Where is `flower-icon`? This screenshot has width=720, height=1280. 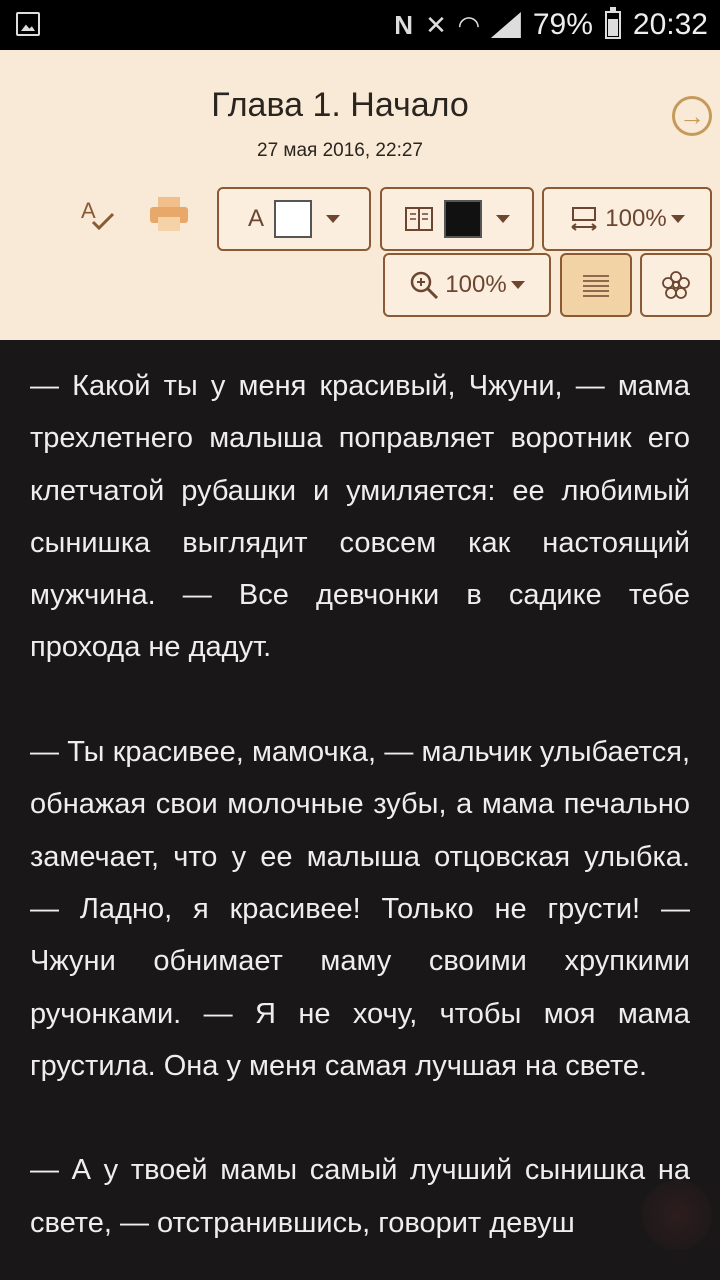
flower-icon is located at coordinates (676, 285).